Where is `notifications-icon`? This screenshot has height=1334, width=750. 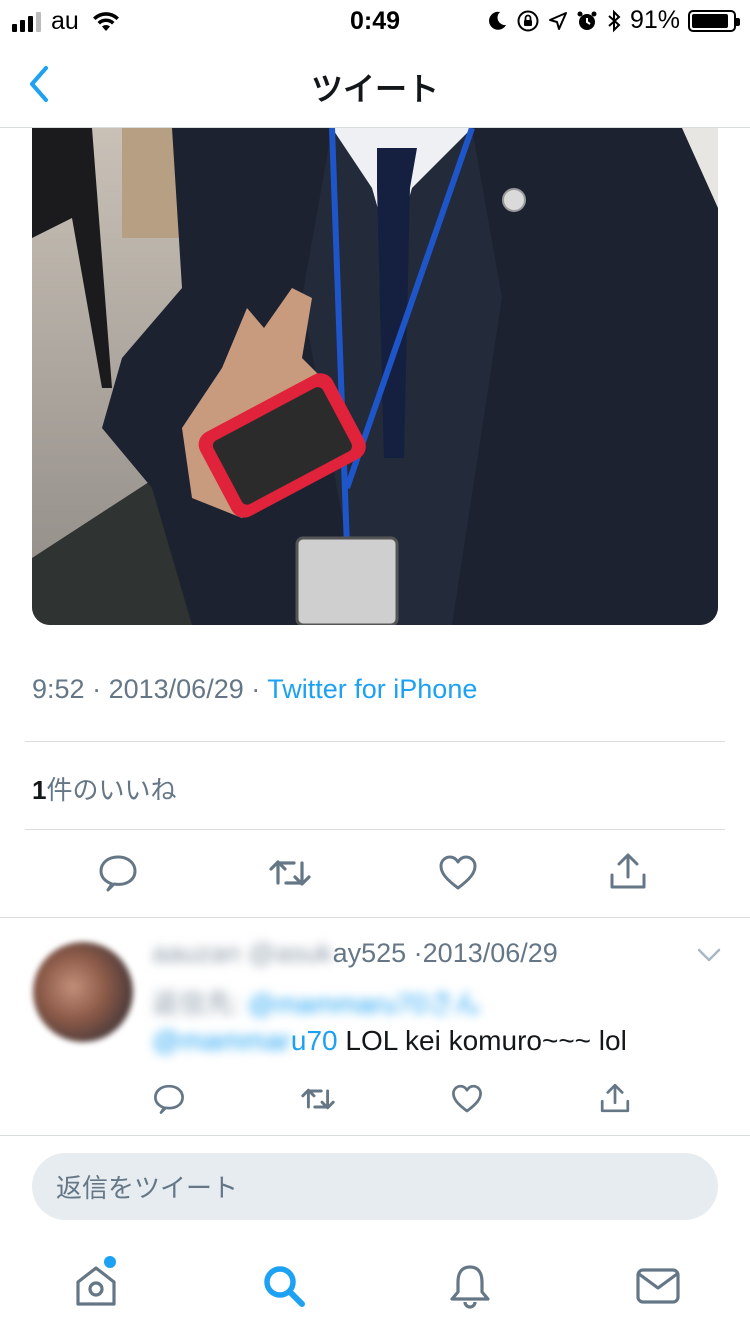
notifications-icon is located at coordinates (470, 1287).